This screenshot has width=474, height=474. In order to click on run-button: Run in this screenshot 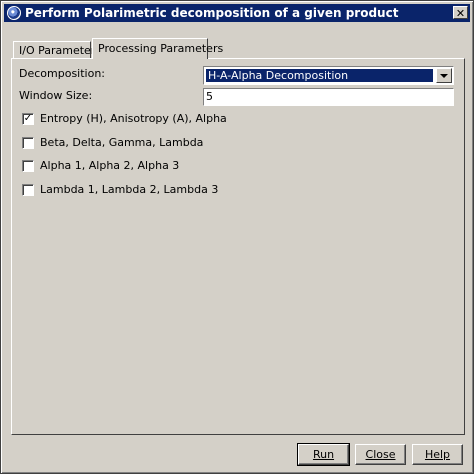, I will do `click(323, 454)`.